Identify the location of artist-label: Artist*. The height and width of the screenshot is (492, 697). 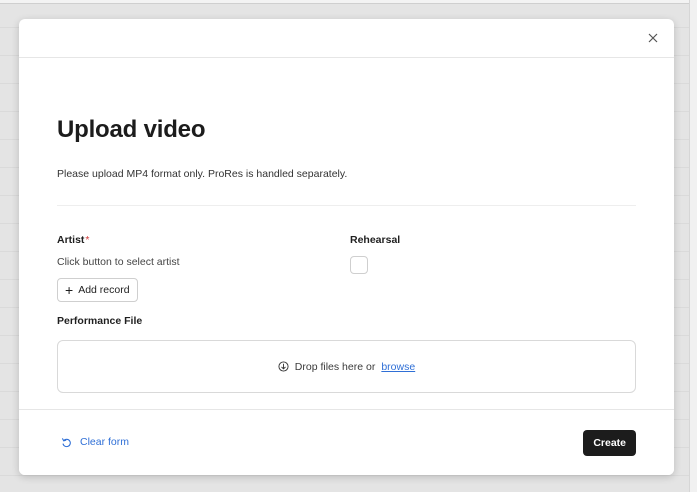
(73, 240).